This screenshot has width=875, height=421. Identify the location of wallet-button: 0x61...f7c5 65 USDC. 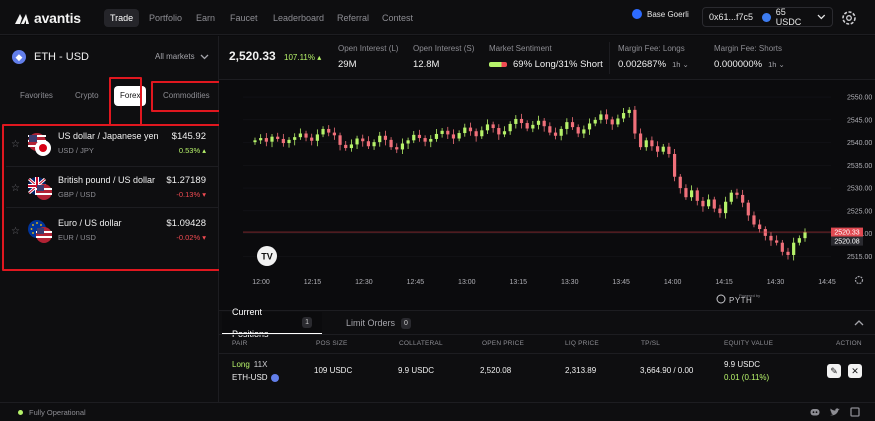
(767, 17).